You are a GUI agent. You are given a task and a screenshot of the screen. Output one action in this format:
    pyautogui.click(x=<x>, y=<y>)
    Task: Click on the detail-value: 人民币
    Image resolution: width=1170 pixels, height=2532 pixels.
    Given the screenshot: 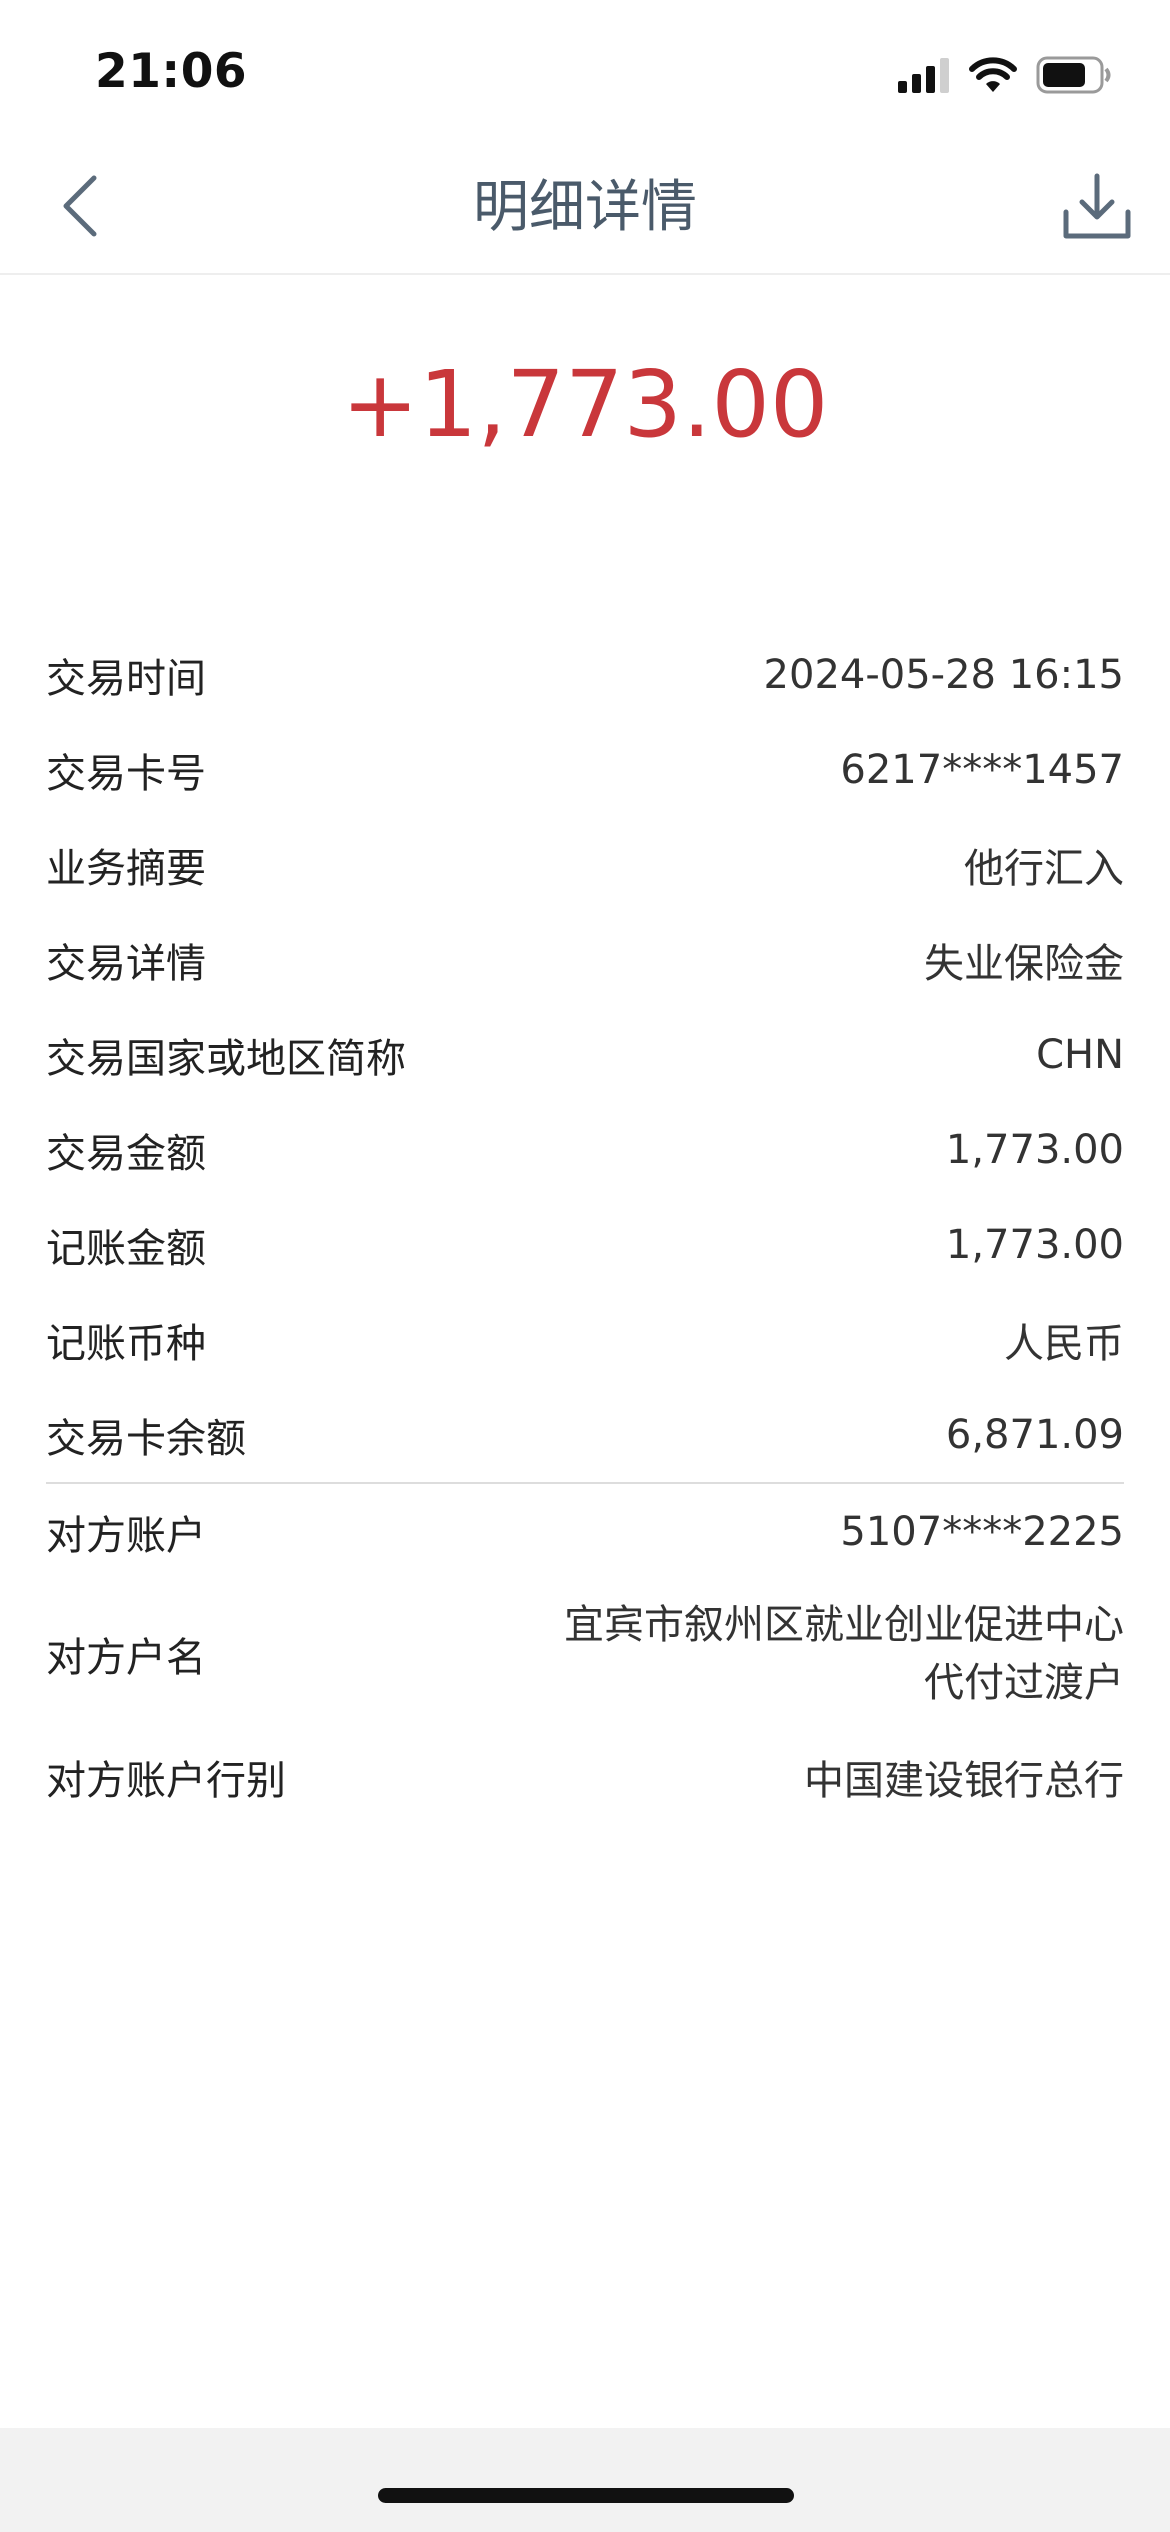 What is the action you would take?
    pyautogui.click(x=1064, y=1343)
    